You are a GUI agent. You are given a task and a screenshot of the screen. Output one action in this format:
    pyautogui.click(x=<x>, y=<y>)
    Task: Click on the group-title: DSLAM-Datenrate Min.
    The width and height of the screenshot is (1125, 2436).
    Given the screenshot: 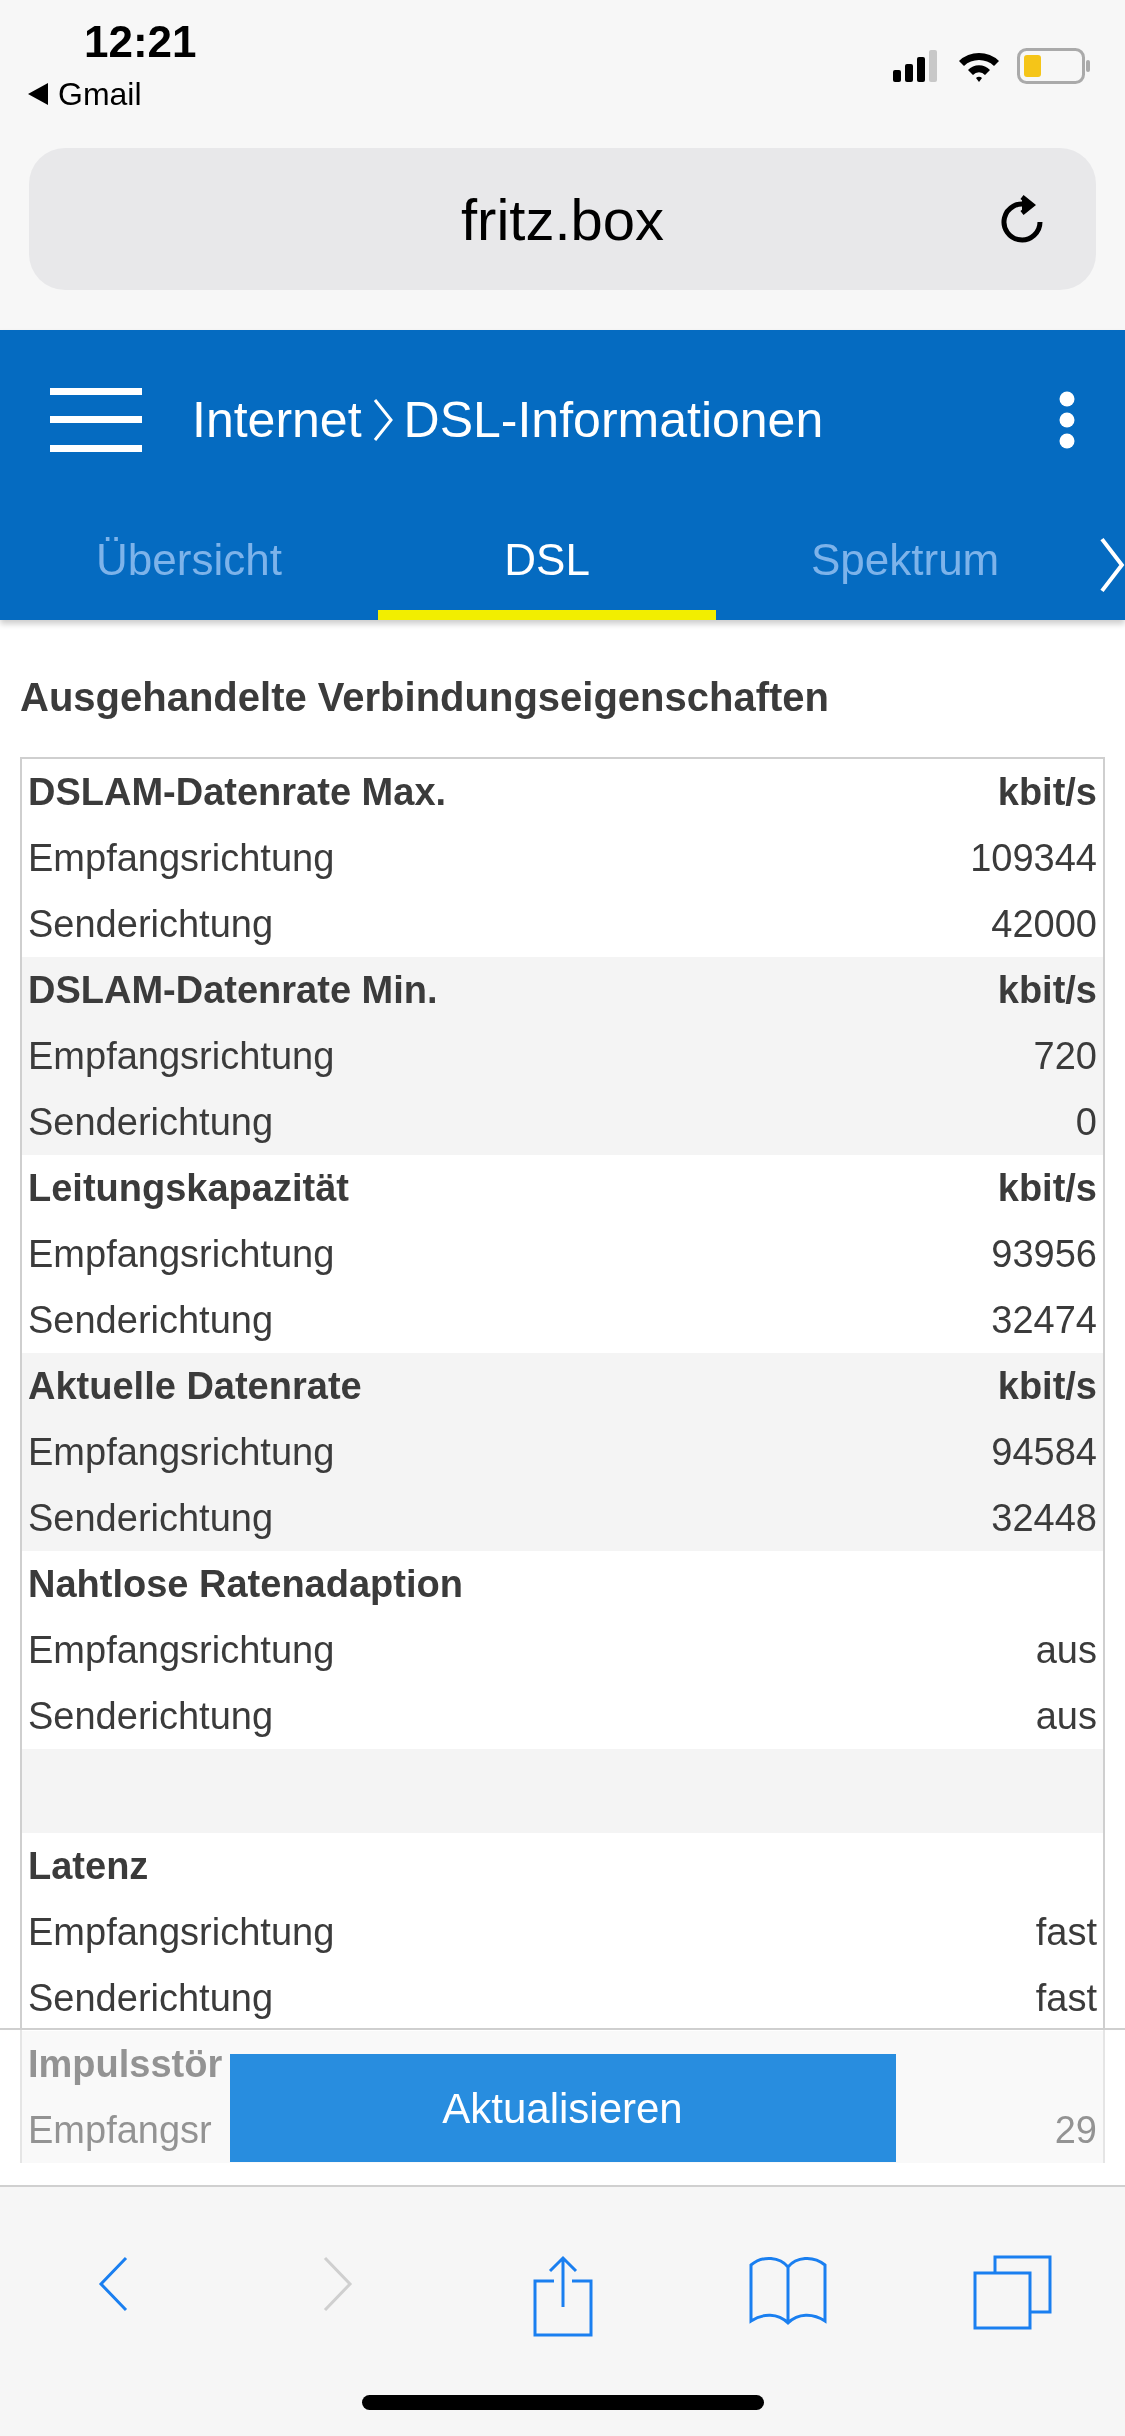 What is the action you would take?
    pyautogui.click(x=233, y=990)
    